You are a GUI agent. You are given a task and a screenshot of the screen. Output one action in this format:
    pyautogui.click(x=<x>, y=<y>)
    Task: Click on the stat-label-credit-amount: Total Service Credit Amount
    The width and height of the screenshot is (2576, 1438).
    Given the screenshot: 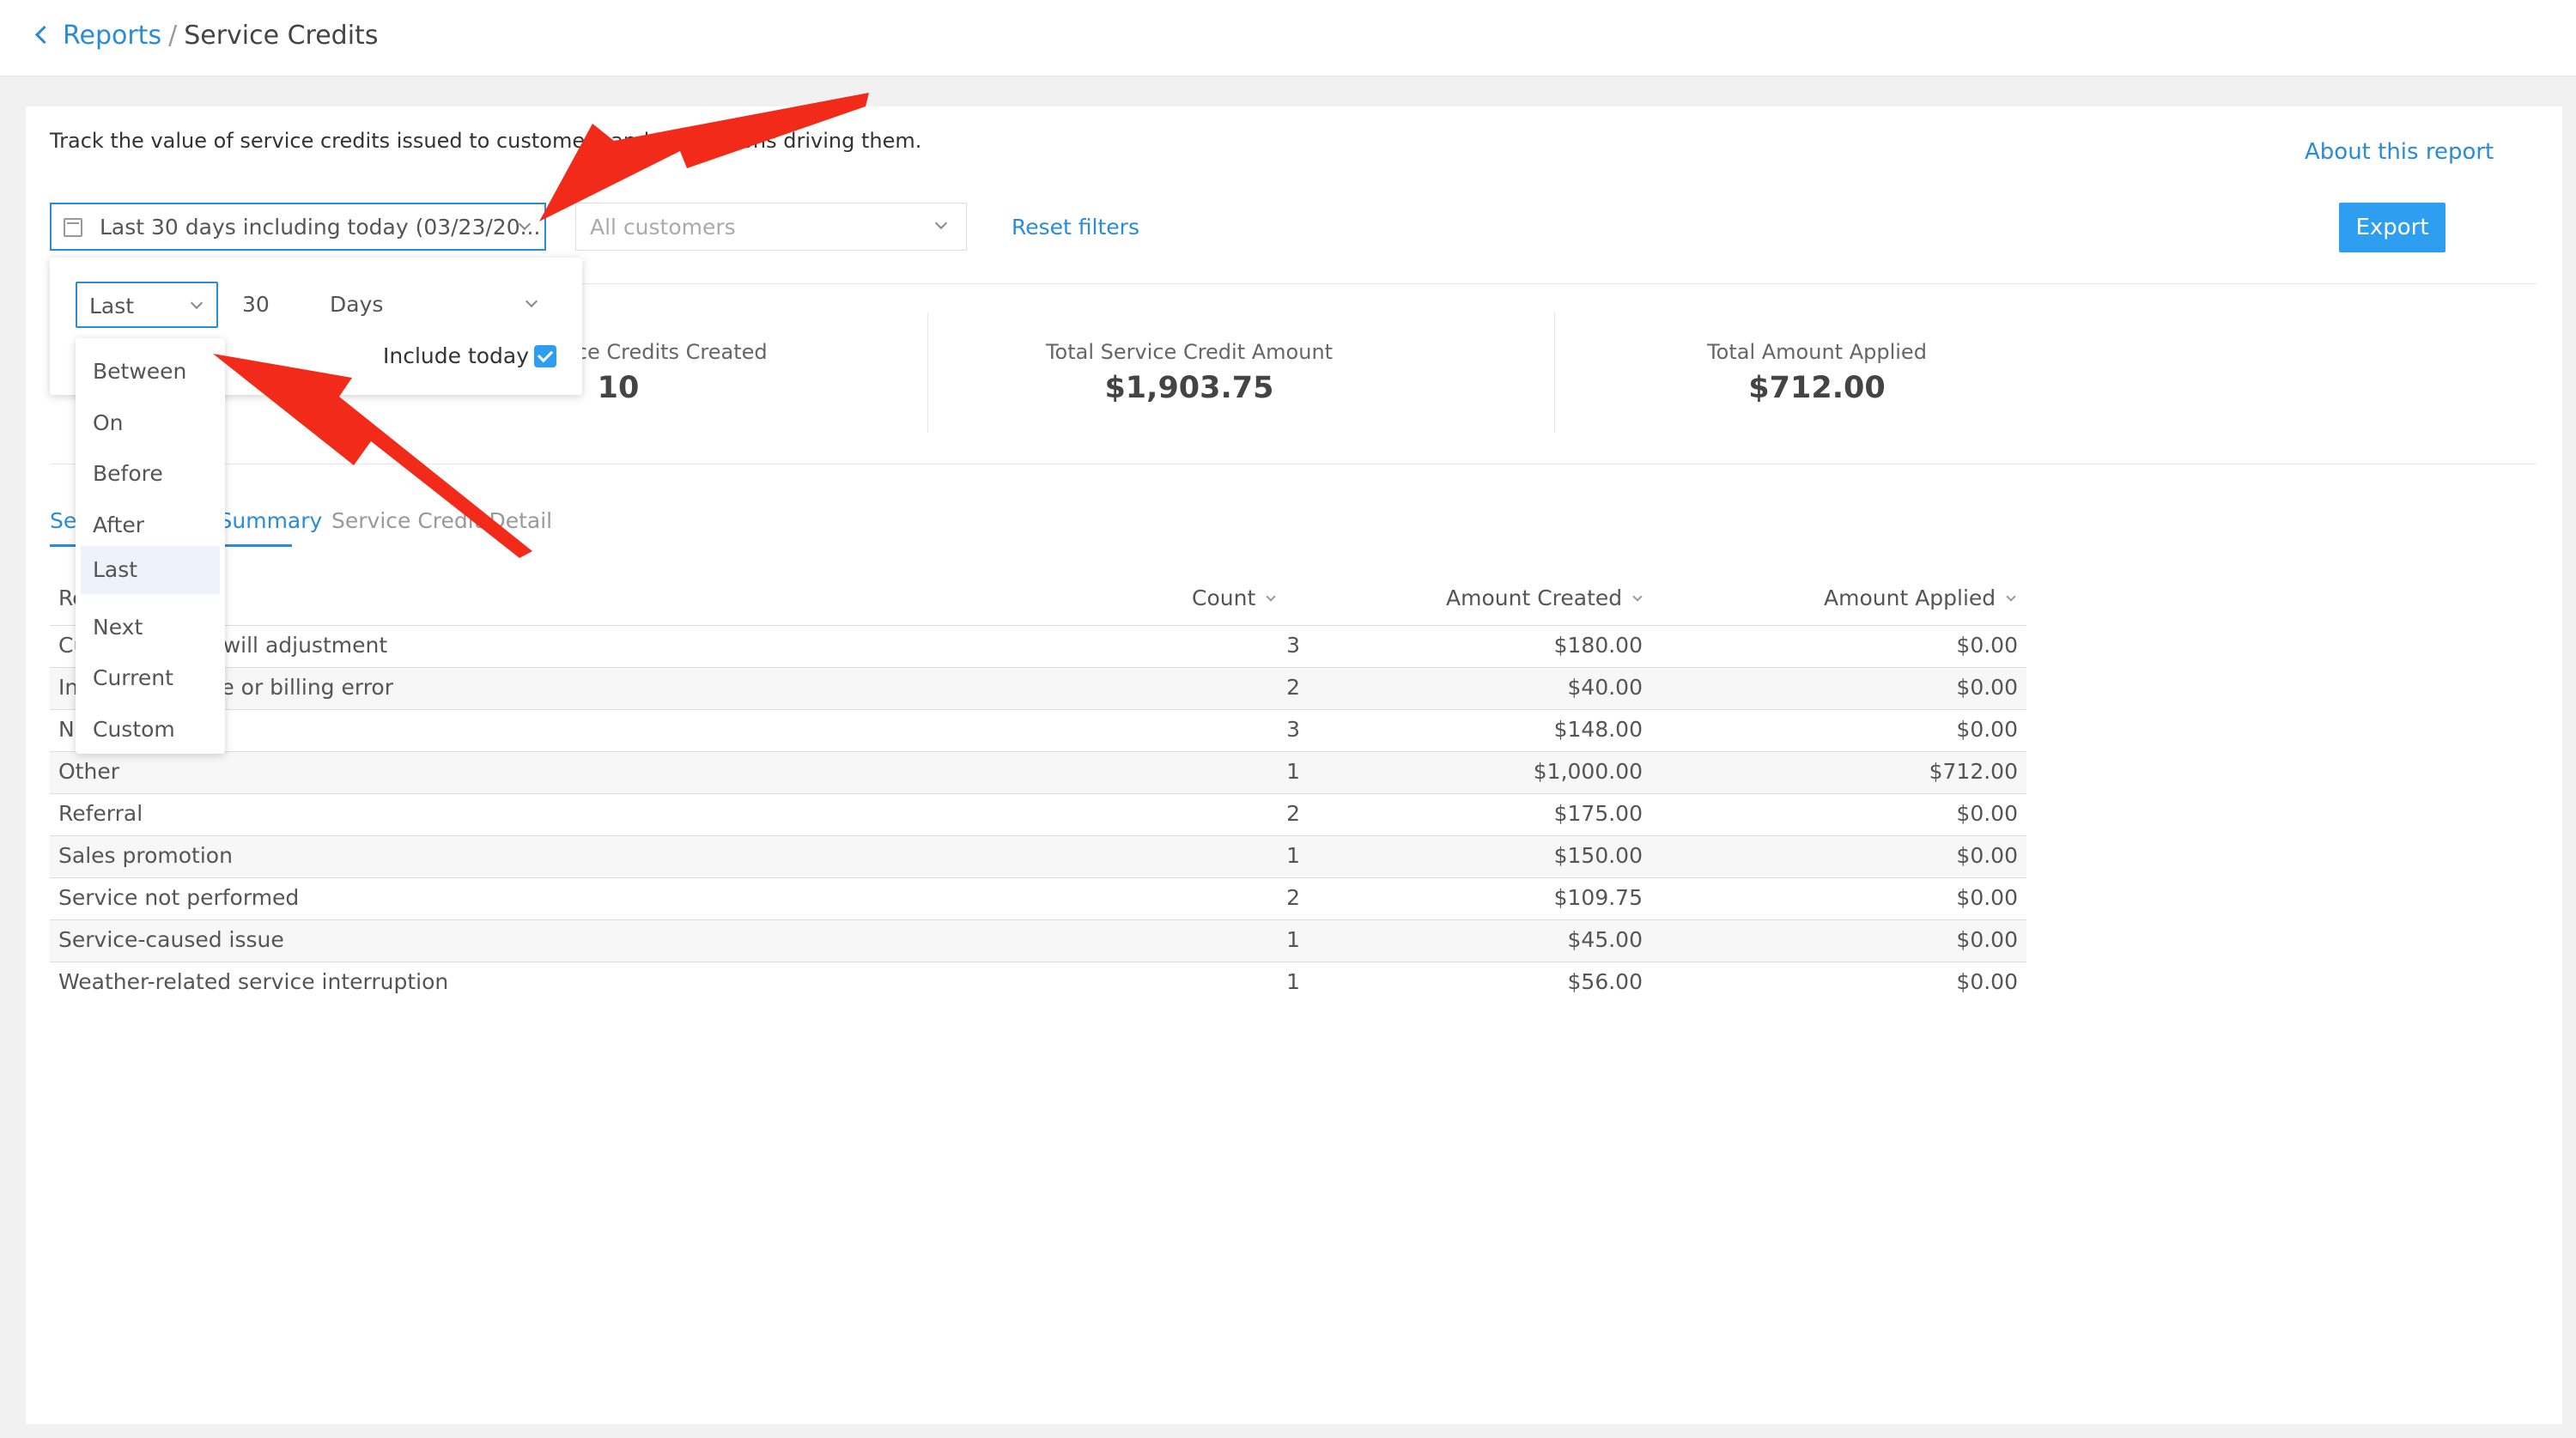 What is the action you would take?
    pyautogui.click(x=1189, y=352)
    